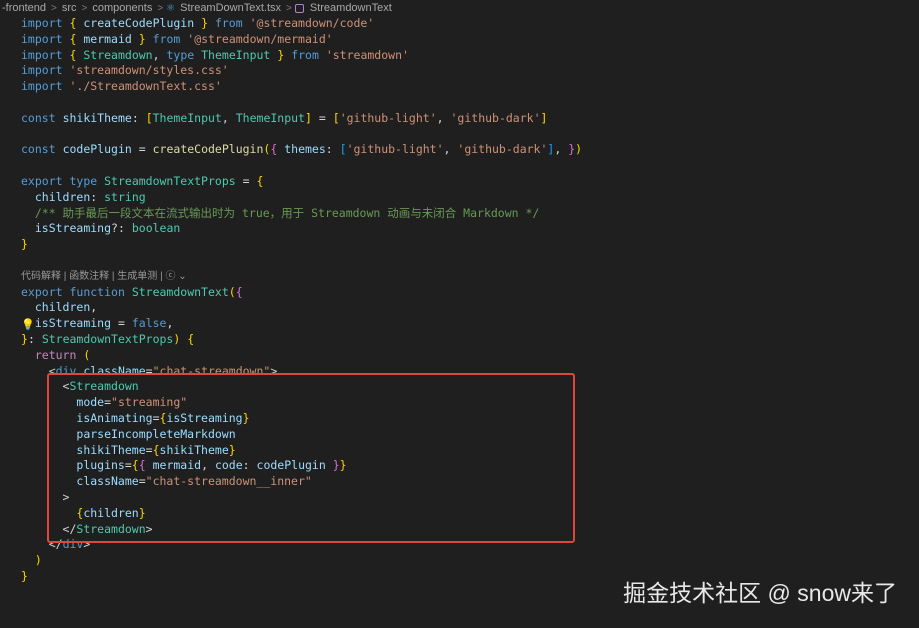  What do you see at coordinates (97, 324) in the screenshot?
I see `code-line-19: 💡 isStreaming = false,` at bounding box center [97, 324].